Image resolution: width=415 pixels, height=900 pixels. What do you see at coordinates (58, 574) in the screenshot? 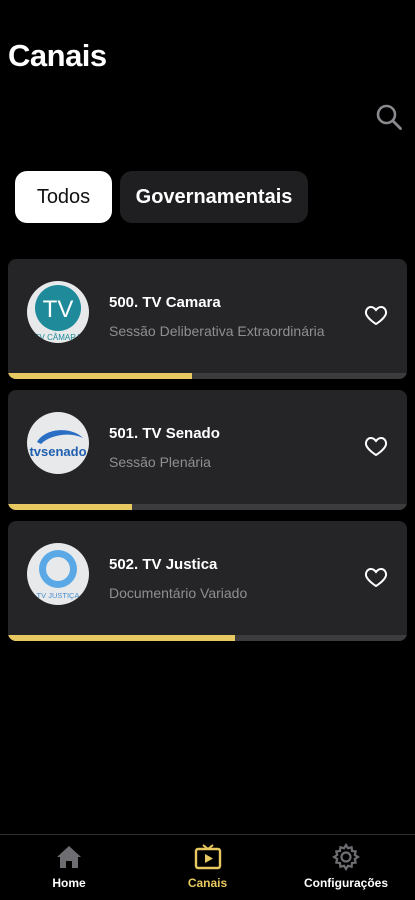
I see `channel-logo: TV JUSTIÇA` at bounding box center [58, 574].